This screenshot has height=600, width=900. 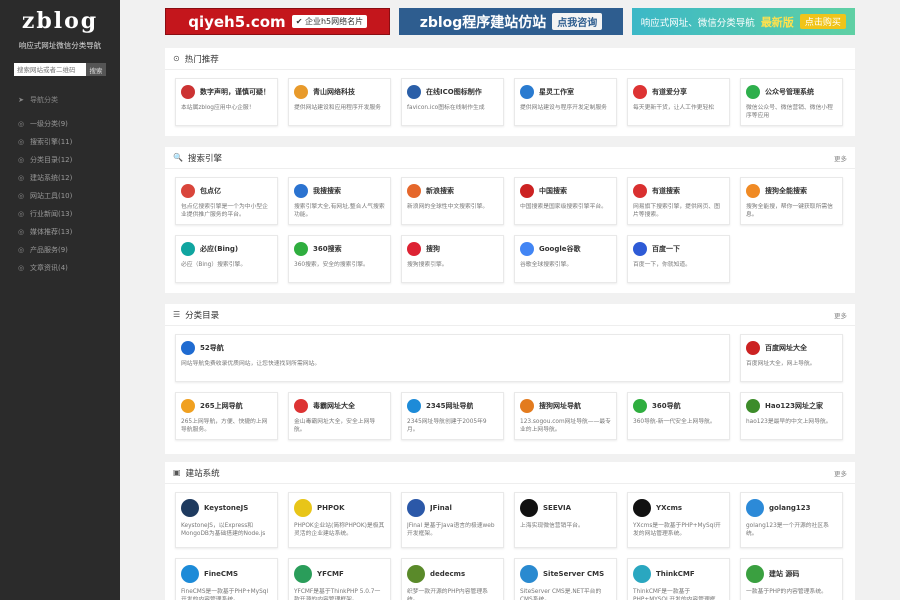 I want to click on site-card: JFinal JFinal 是基于Java语言的极速web开发框架。, so click(x=452, y=520).